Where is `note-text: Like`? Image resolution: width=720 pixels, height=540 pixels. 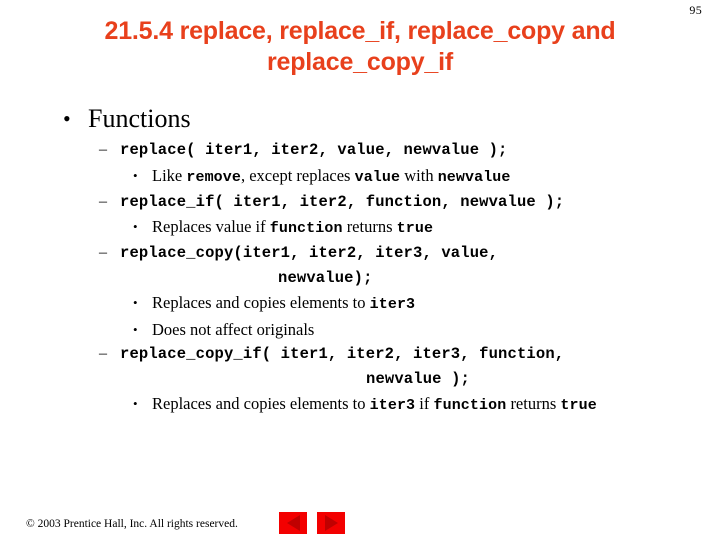 note-text: Like is located at coordinates (169, 175).